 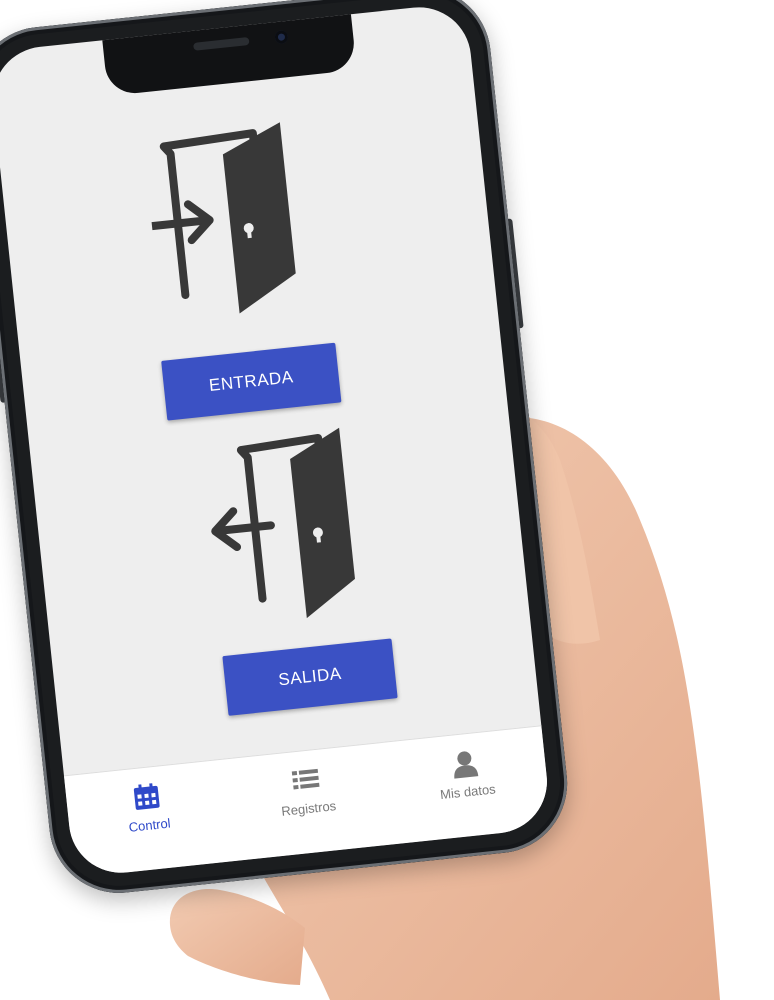 I want to click on user-icon, so click(x=466, y=765).